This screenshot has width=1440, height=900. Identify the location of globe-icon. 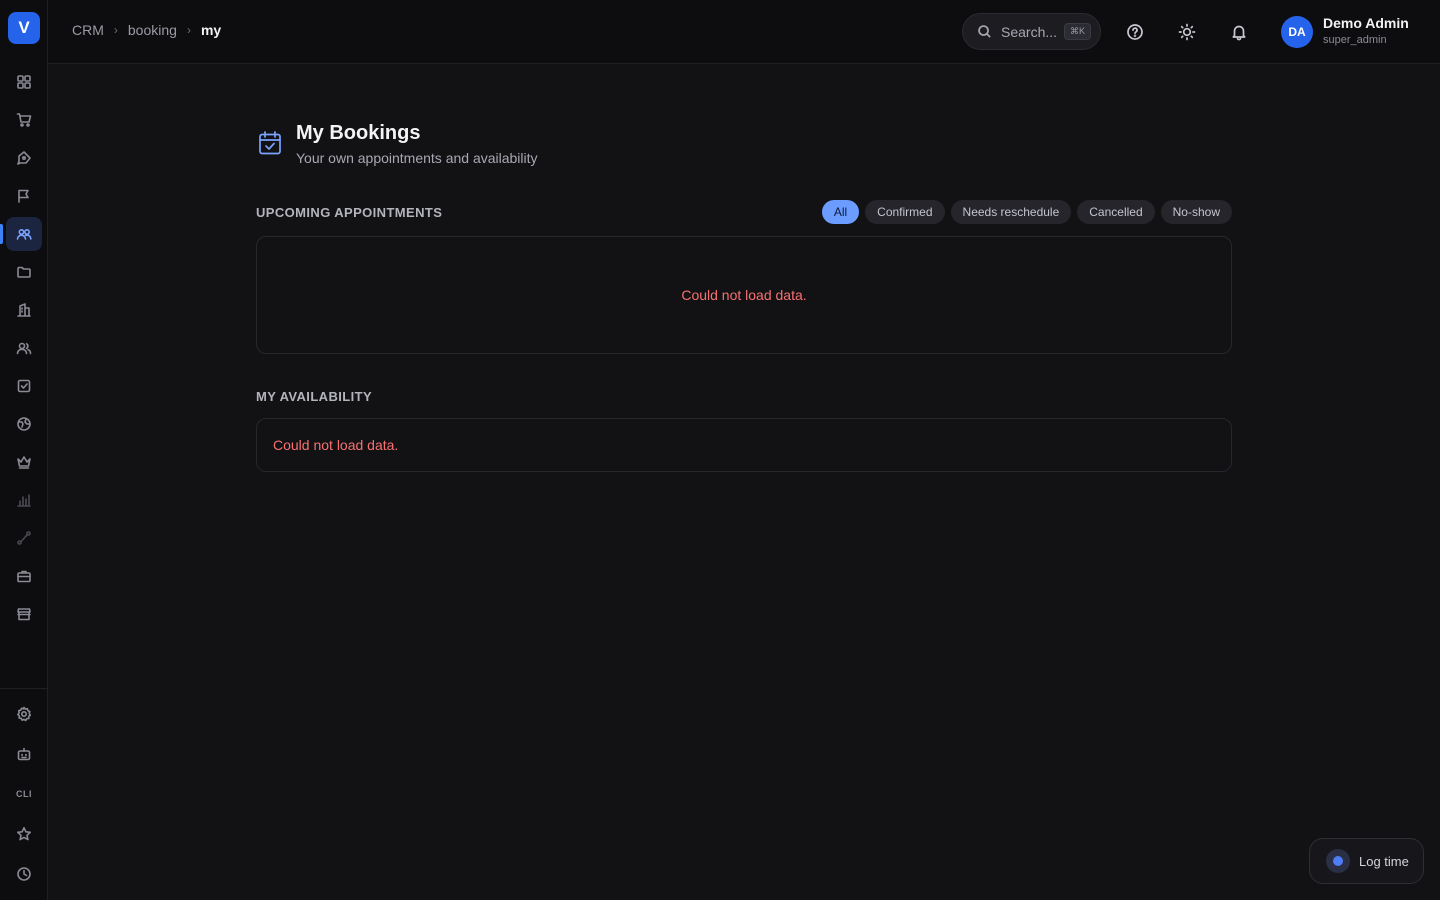
(24, 424).